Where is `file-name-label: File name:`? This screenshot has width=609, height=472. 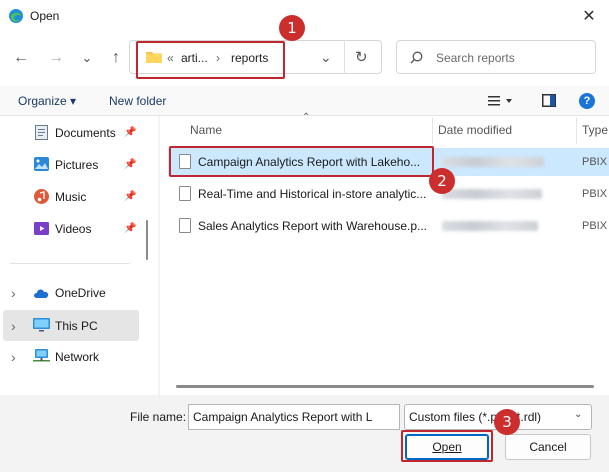 file-name-label: File name: is located at coordinates (158, 417).